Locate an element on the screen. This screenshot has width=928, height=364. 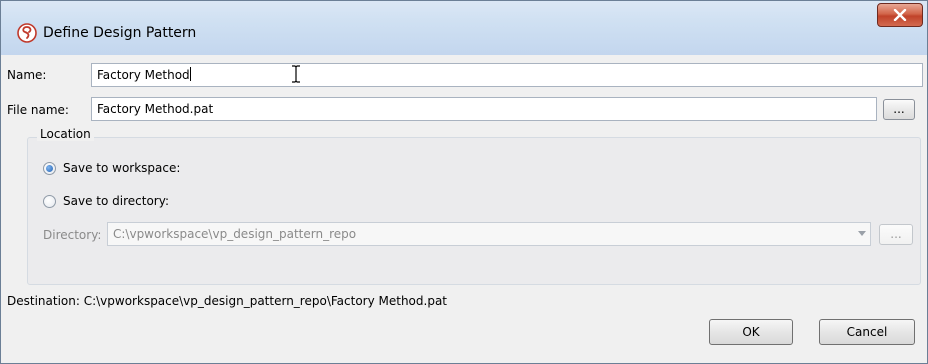
save-to-directory-label: Save to directory: is located at coordinates (116, 201).